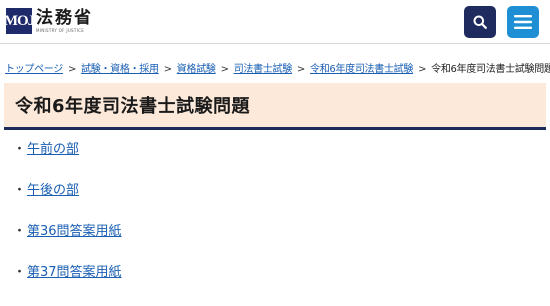 Image resolution: width=550 pixels, height=306 pixels. I want to click on list-item: ・午後の部, so click(281, 203).